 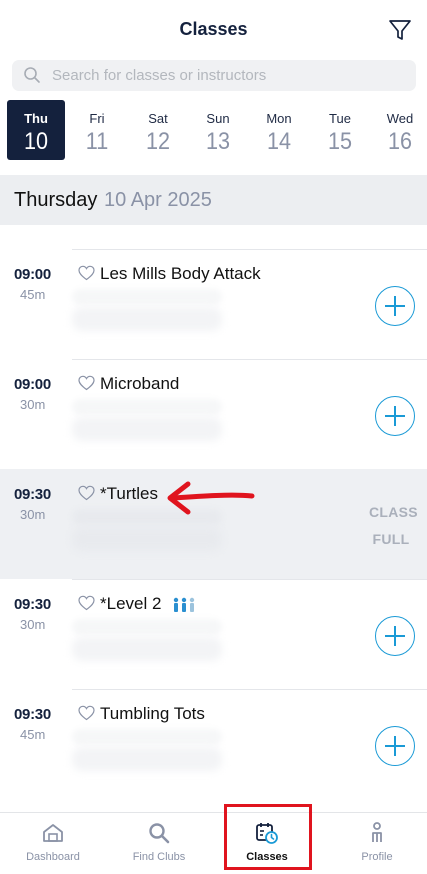 What do you see at coordinates (279, 141) in the screenshot?
I see `day-number: 14` at bounding box center [279, 141].